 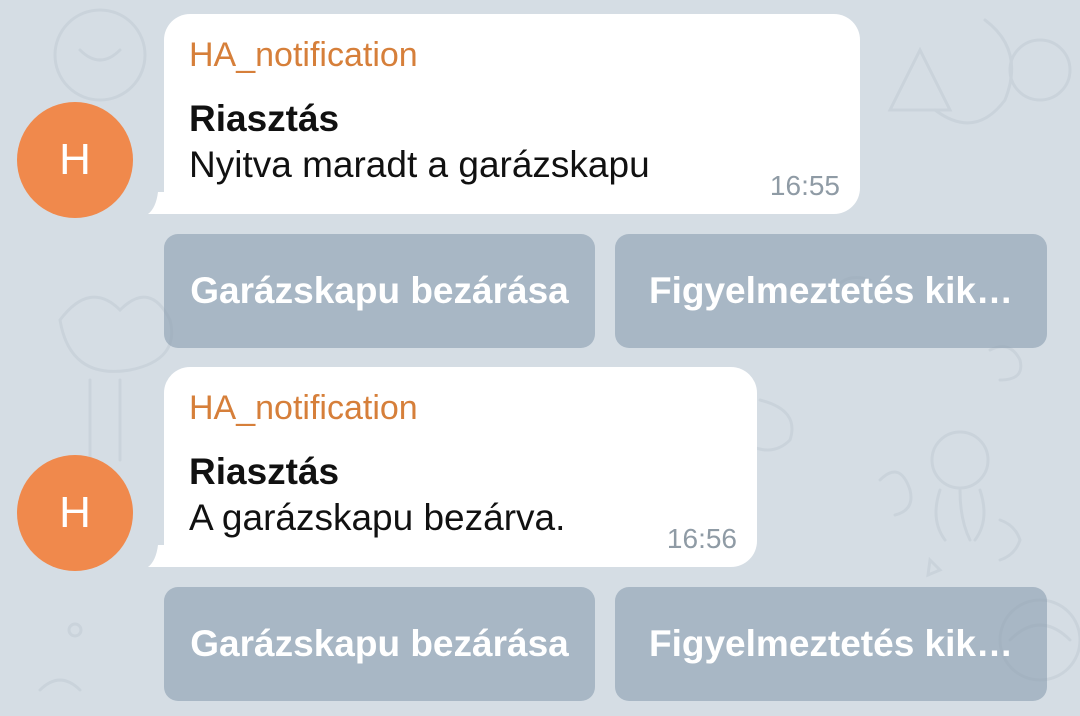 I want to click on message-time: 16:55, so click(x=804, y=185).